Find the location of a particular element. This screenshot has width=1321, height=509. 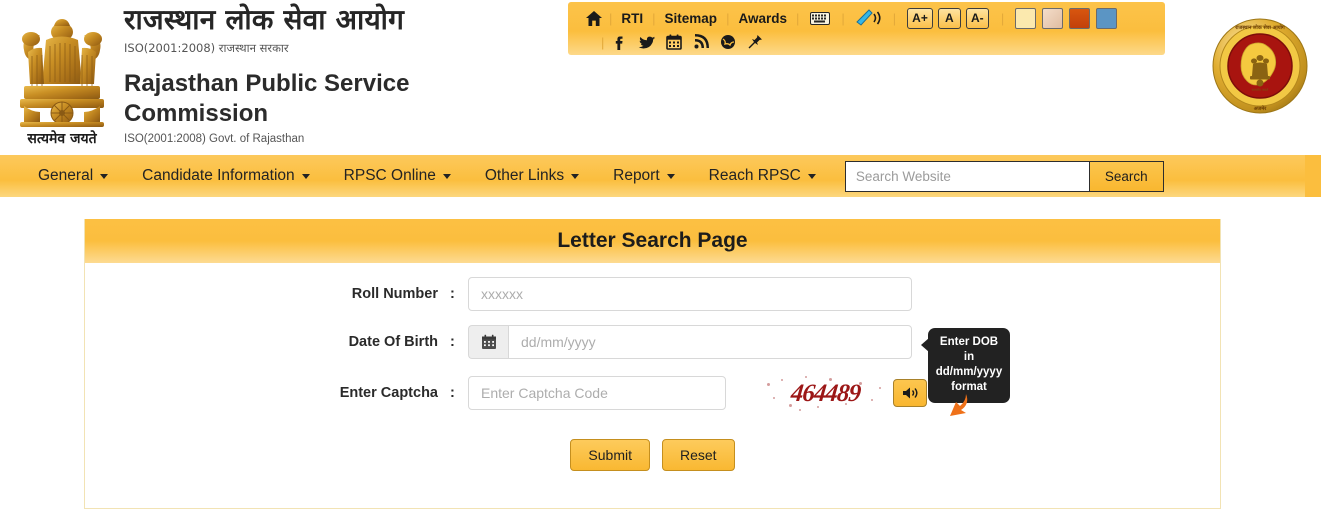

nav-item-reach-rpsc: Reach RPSC is located at coordinates (762, 176).